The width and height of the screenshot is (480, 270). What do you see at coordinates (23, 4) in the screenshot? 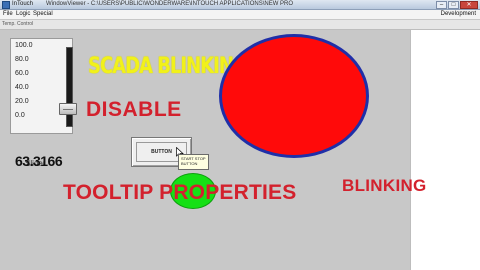
I see `app-title: InTouch` at bounding box center [23, 4].